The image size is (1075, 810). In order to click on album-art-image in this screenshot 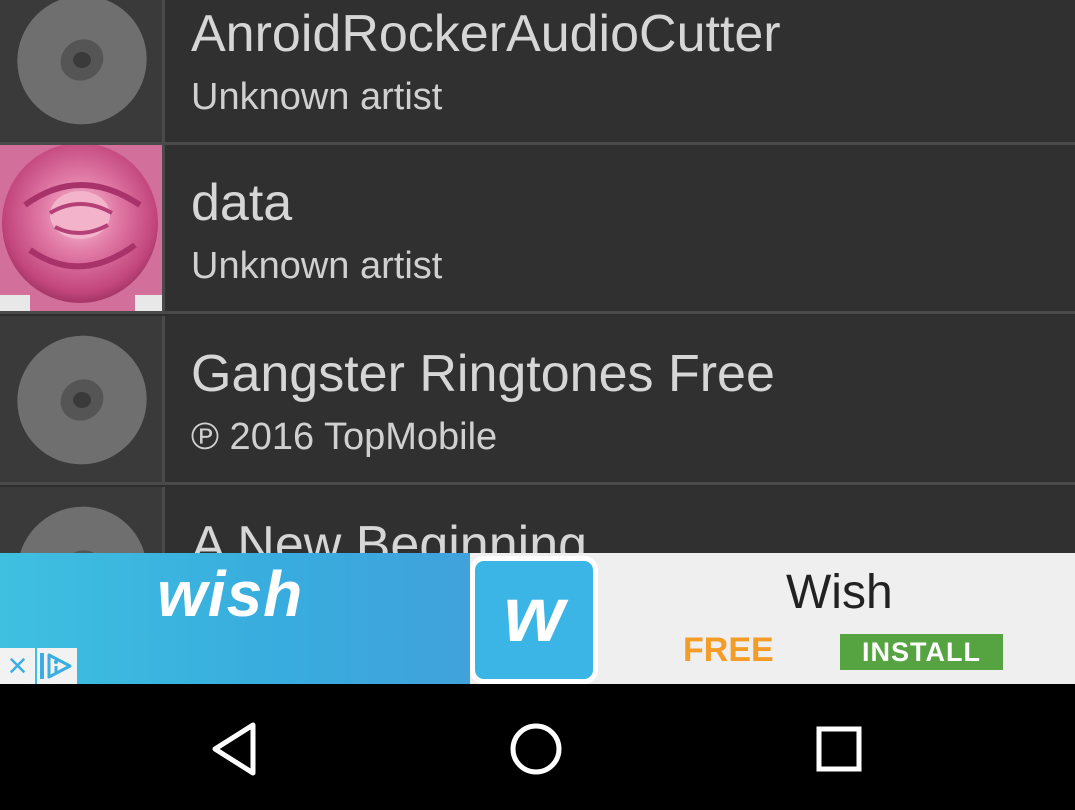, I will do `click(82, 228)`.